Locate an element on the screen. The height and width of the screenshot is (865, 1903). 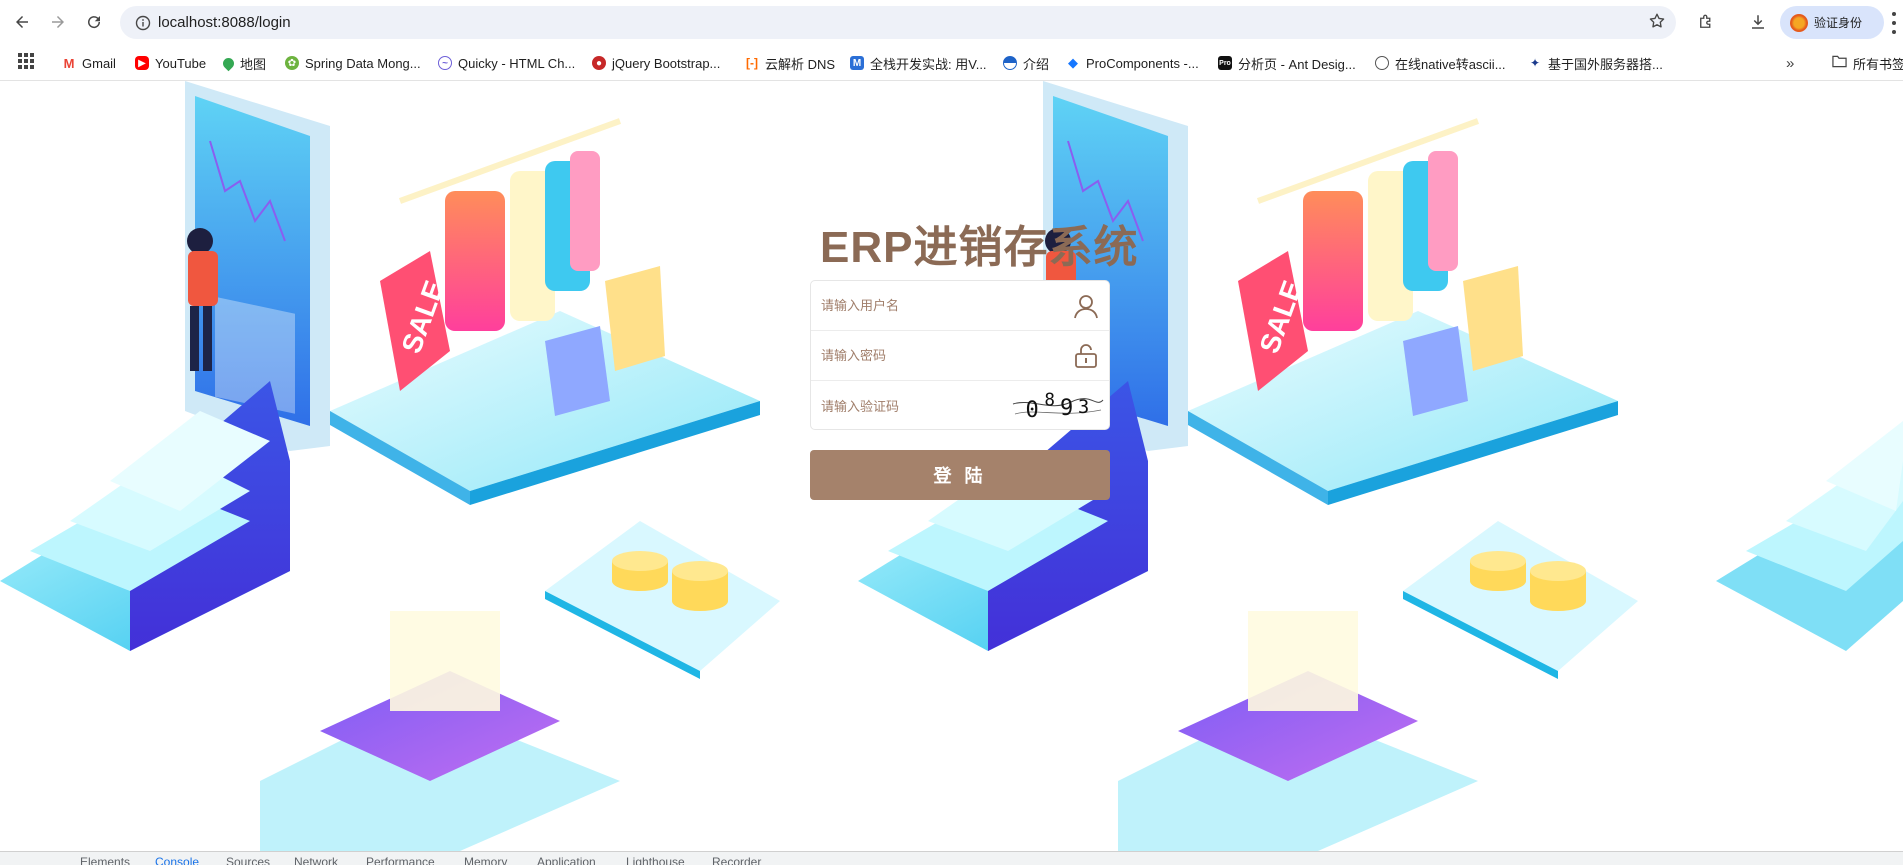
devtools-tab-sources: Sources is located at coordinates (248, 860).